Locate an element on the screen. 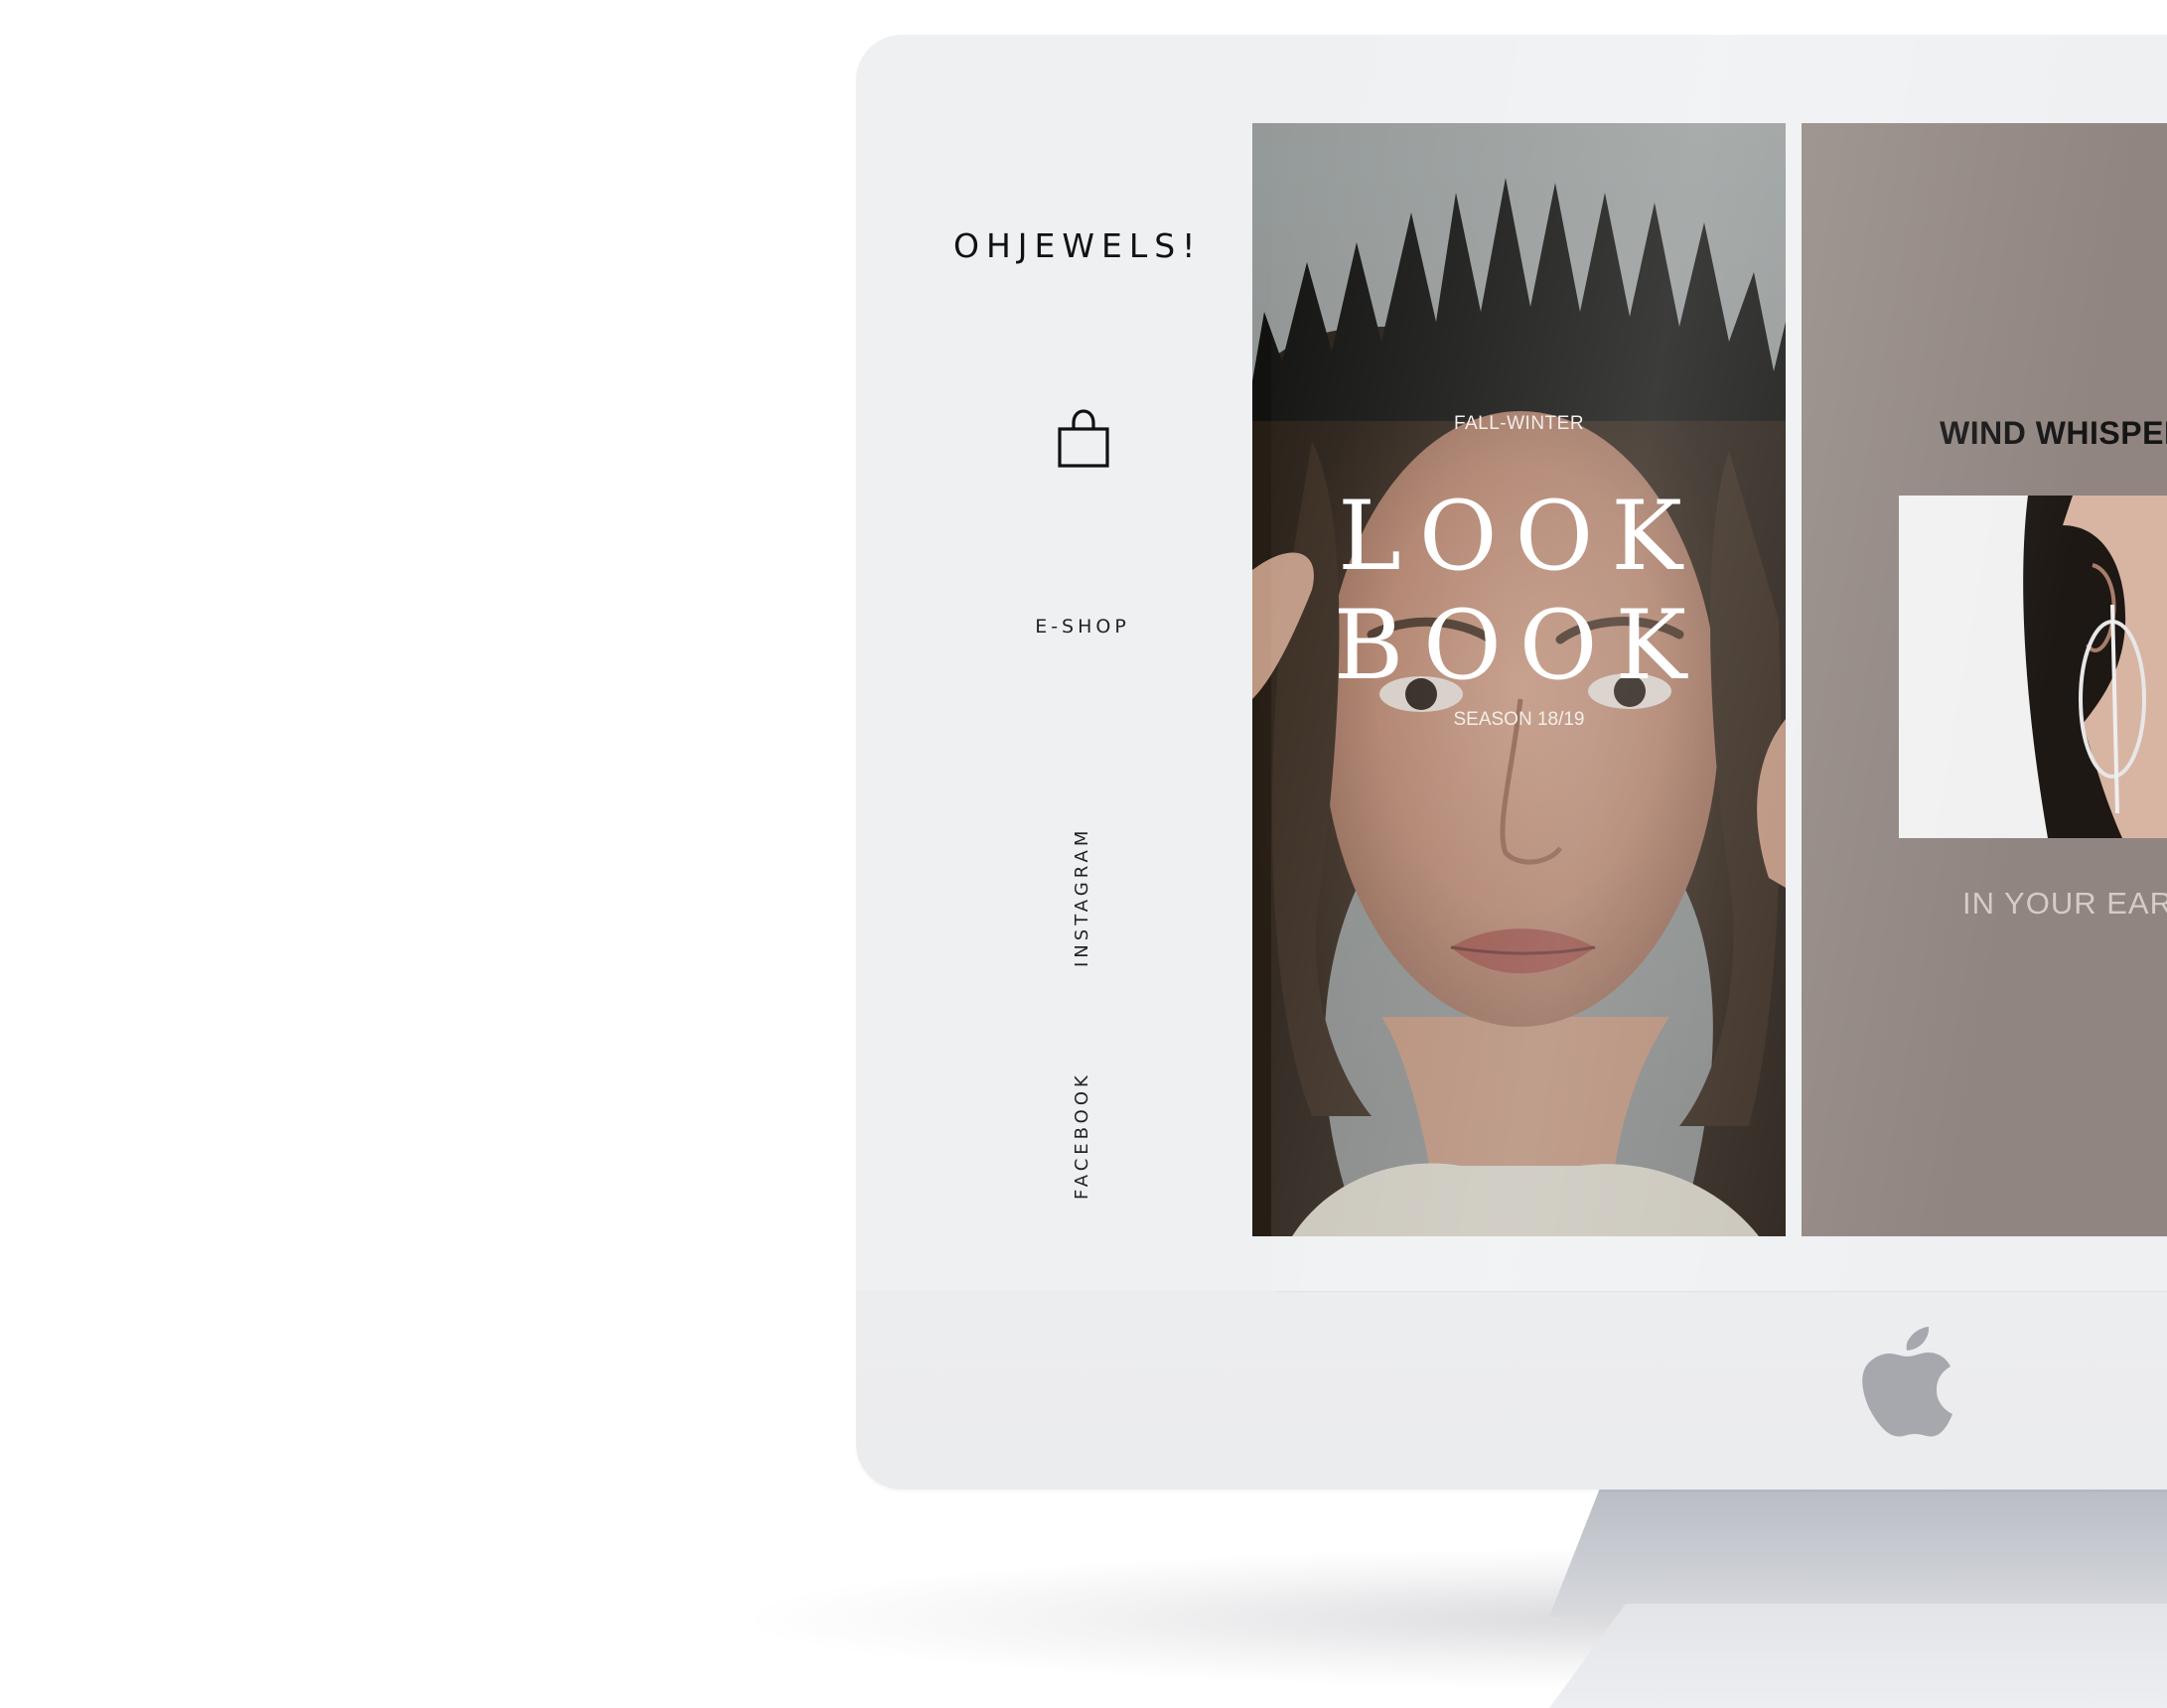 The image size is (2167, 1708). feature-subtitle: IN YOUR EAR is located at coordinates (2064, 903).